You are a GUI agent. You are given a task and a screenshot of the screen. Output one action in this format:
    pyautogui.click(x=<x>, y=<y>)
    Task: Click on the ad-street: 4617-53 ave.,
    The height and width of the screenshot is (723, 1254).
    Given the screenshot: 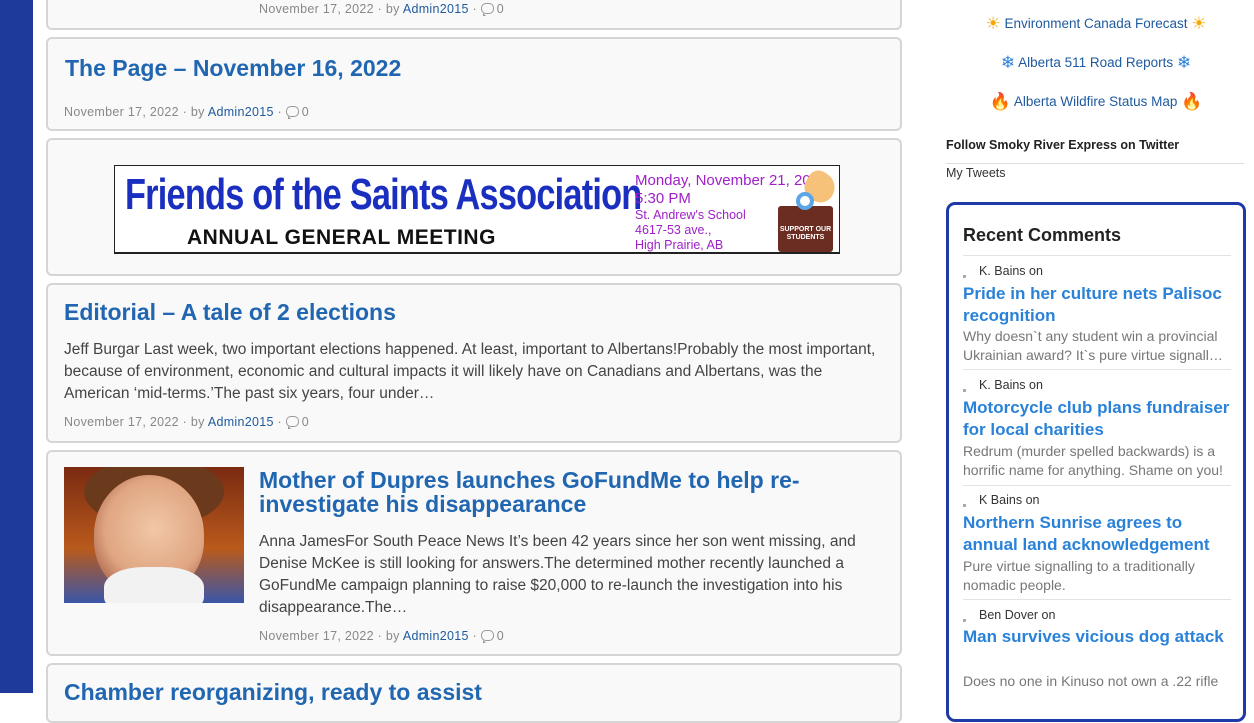 What is the action you would take?
    pyautogui.click(x=673, y=230)
    